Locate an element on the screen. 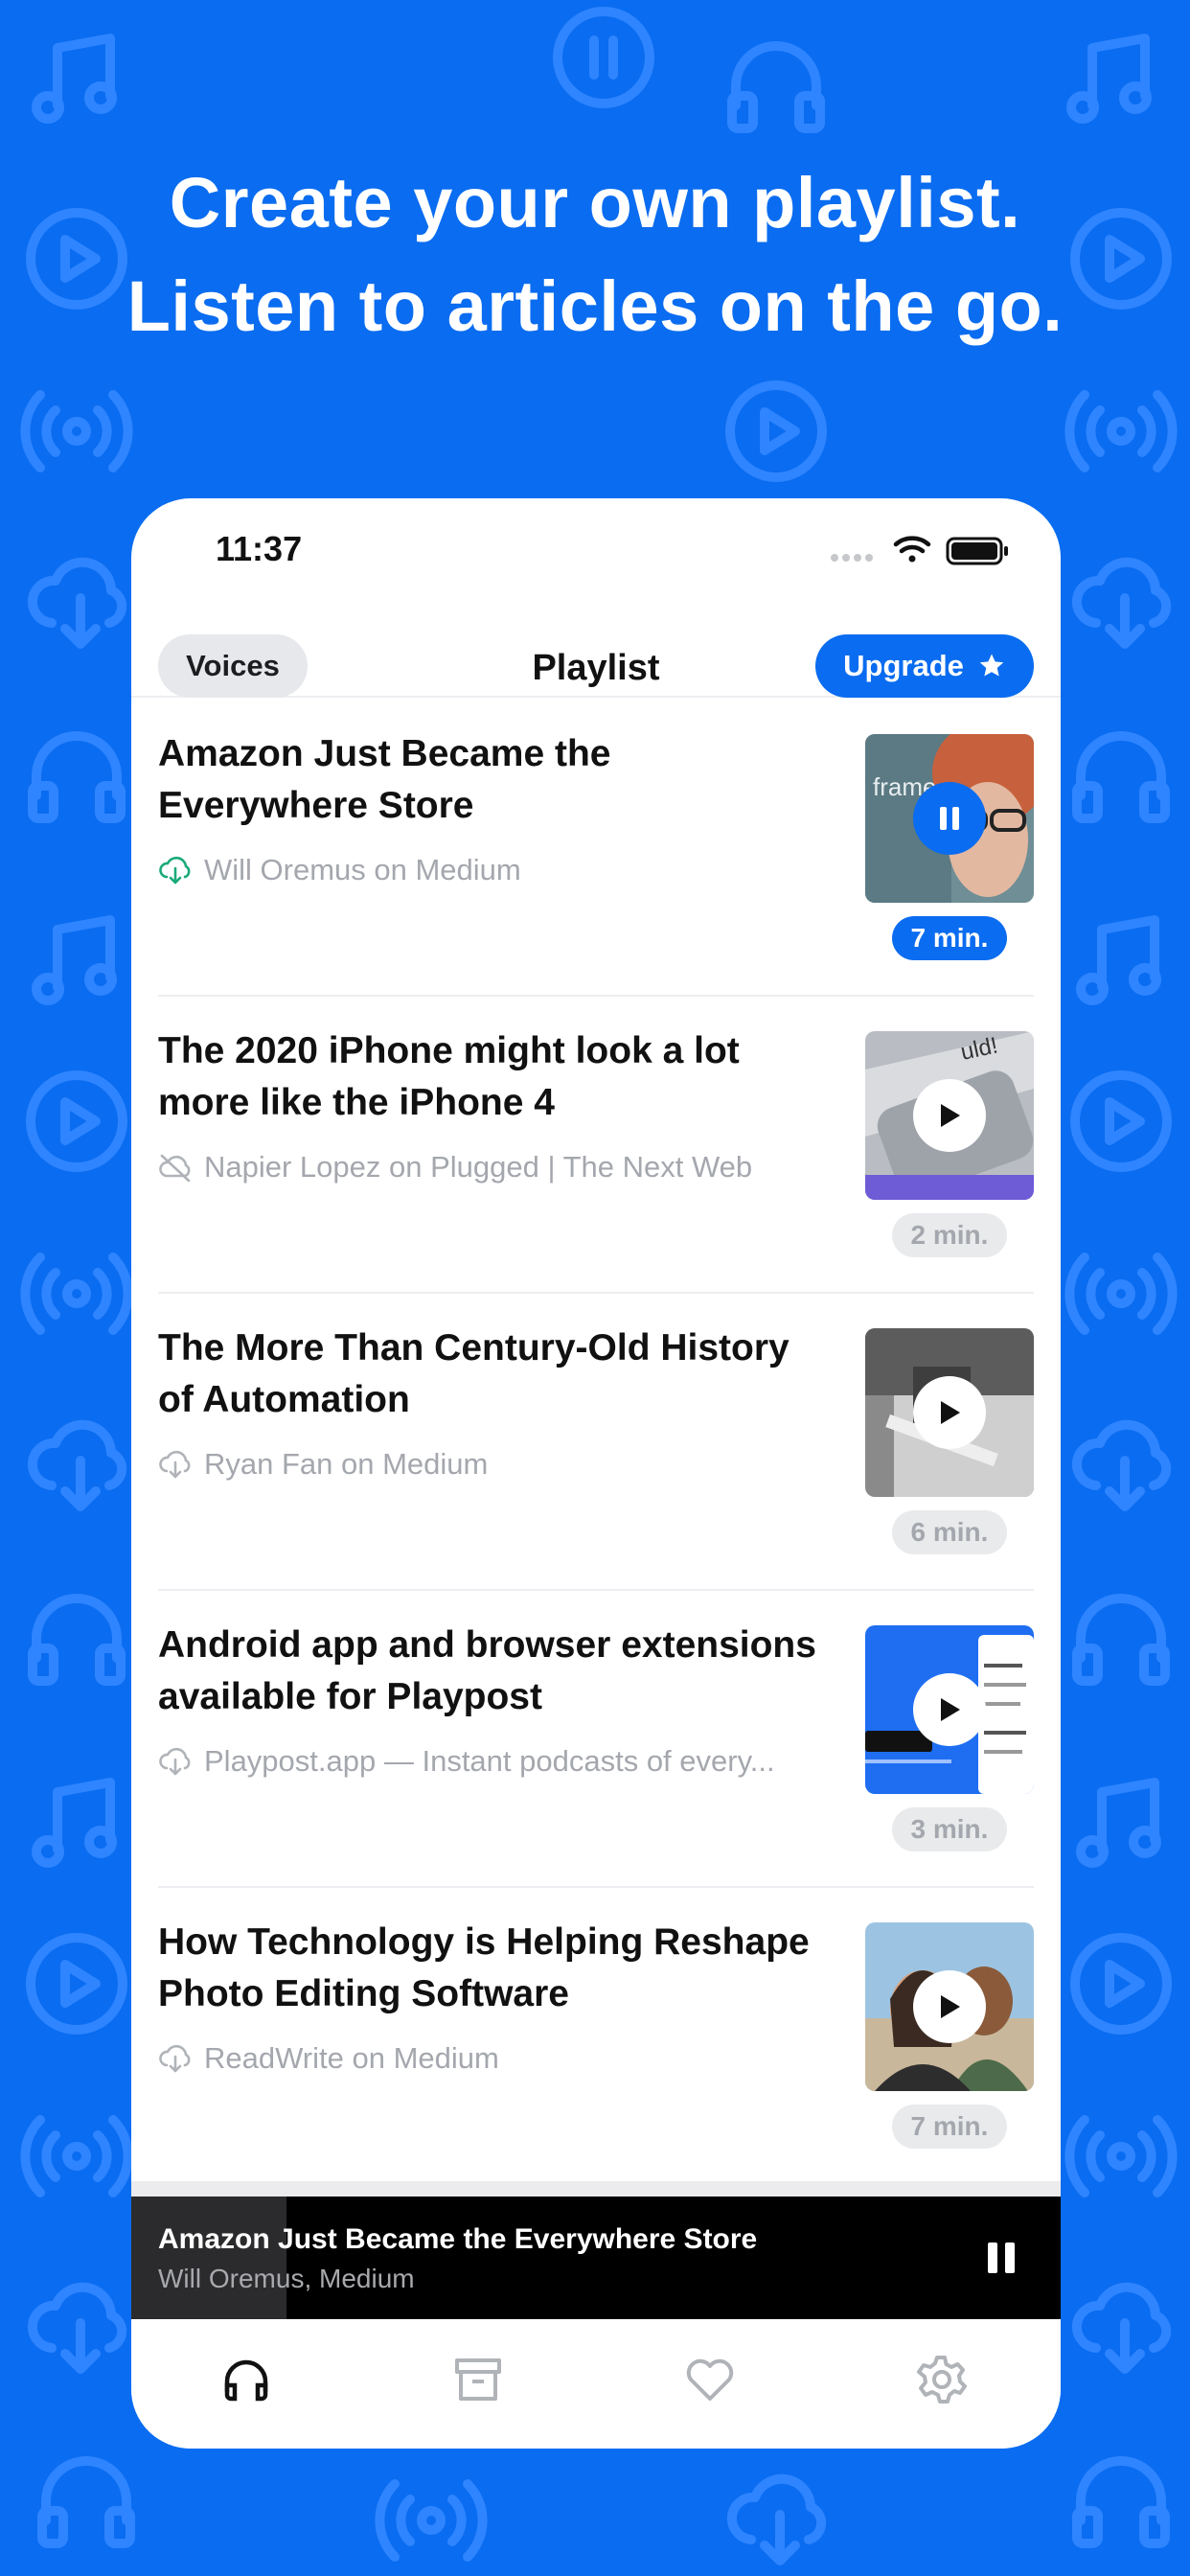  article-source: ReadWrite on Medium is located at coordinates (494, 2058).